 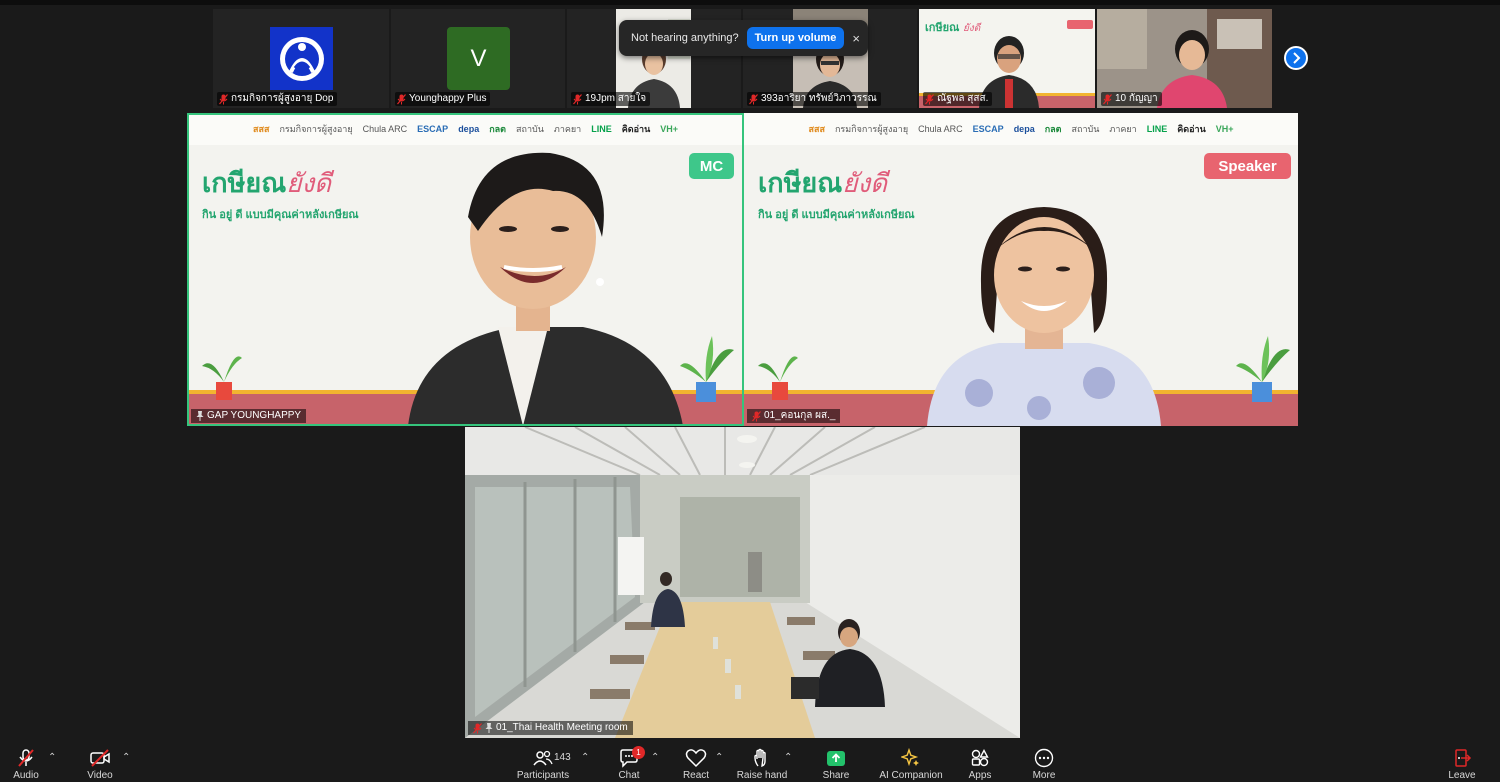 I want to click on apps-button: Apps, so click(x=980, y=762).